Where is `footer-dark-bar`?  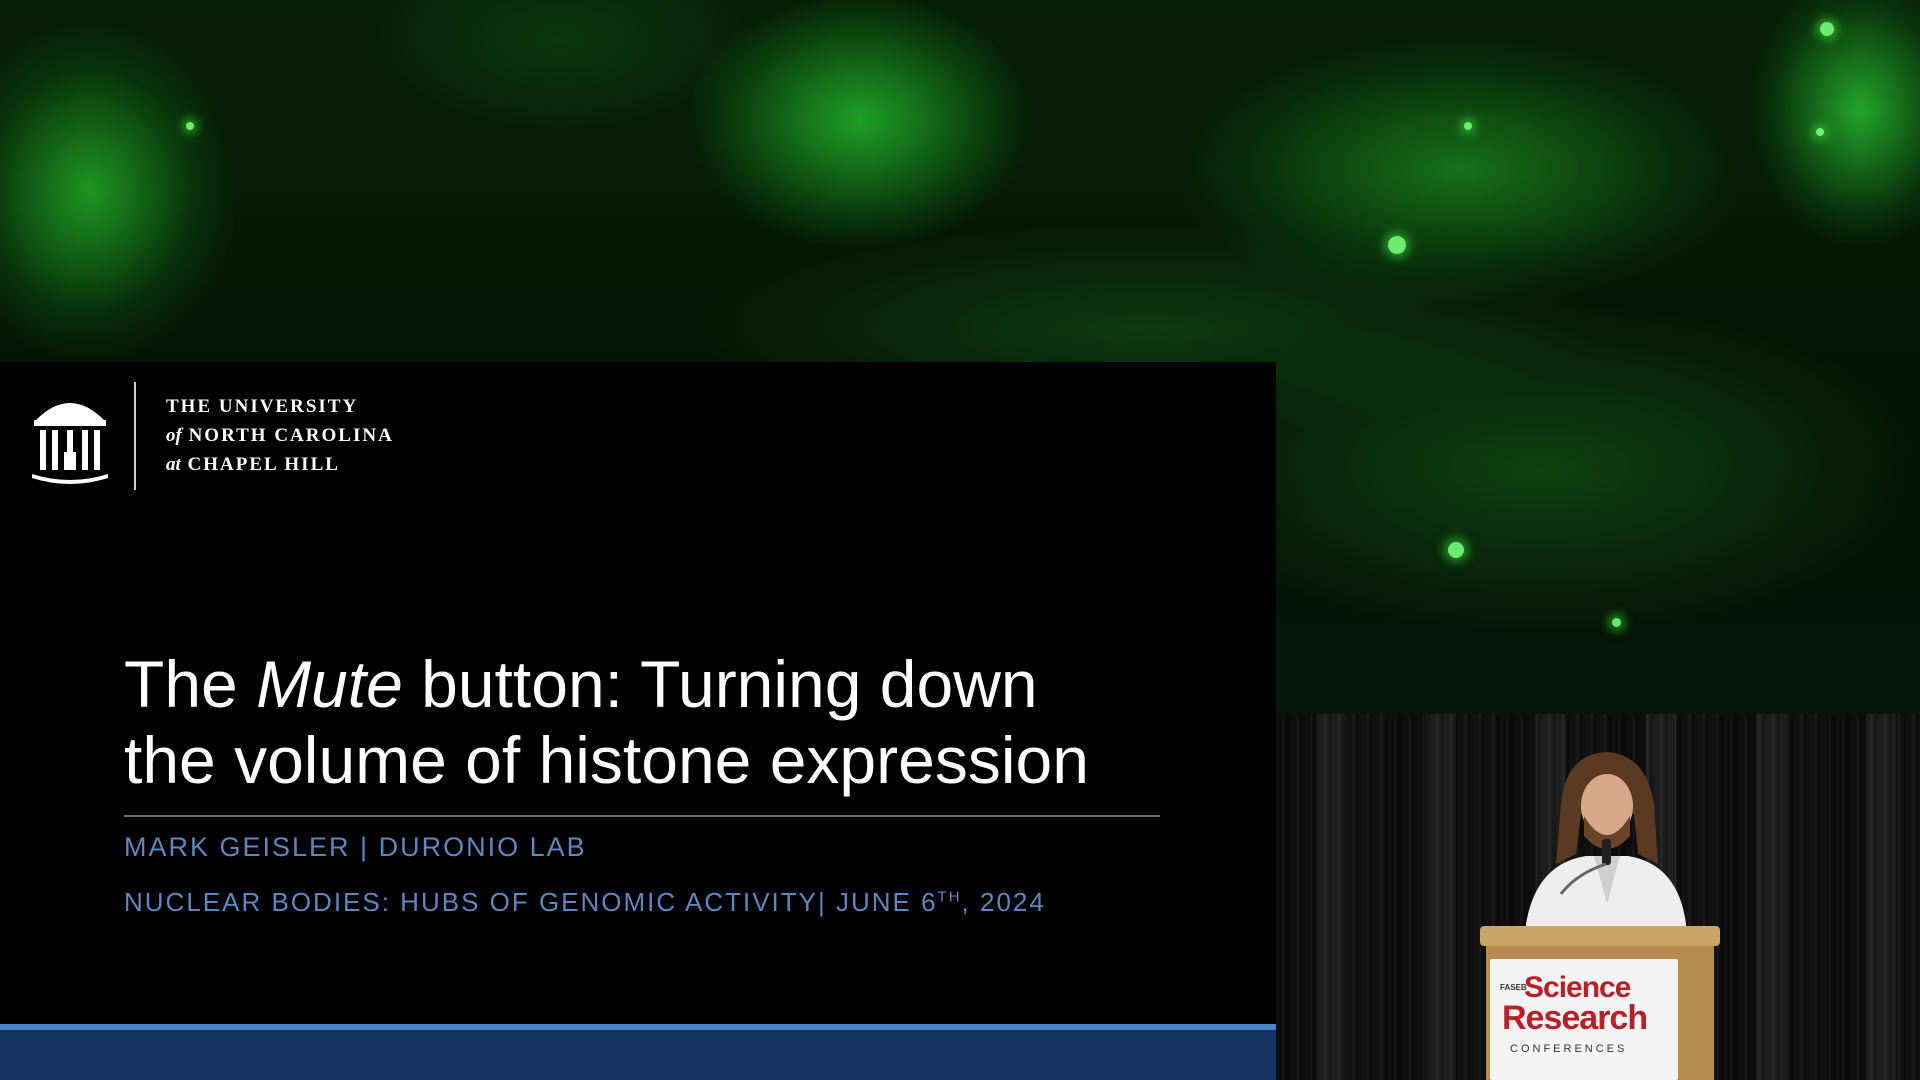 footer-dark-bar is located at coordinates (638, 1055).